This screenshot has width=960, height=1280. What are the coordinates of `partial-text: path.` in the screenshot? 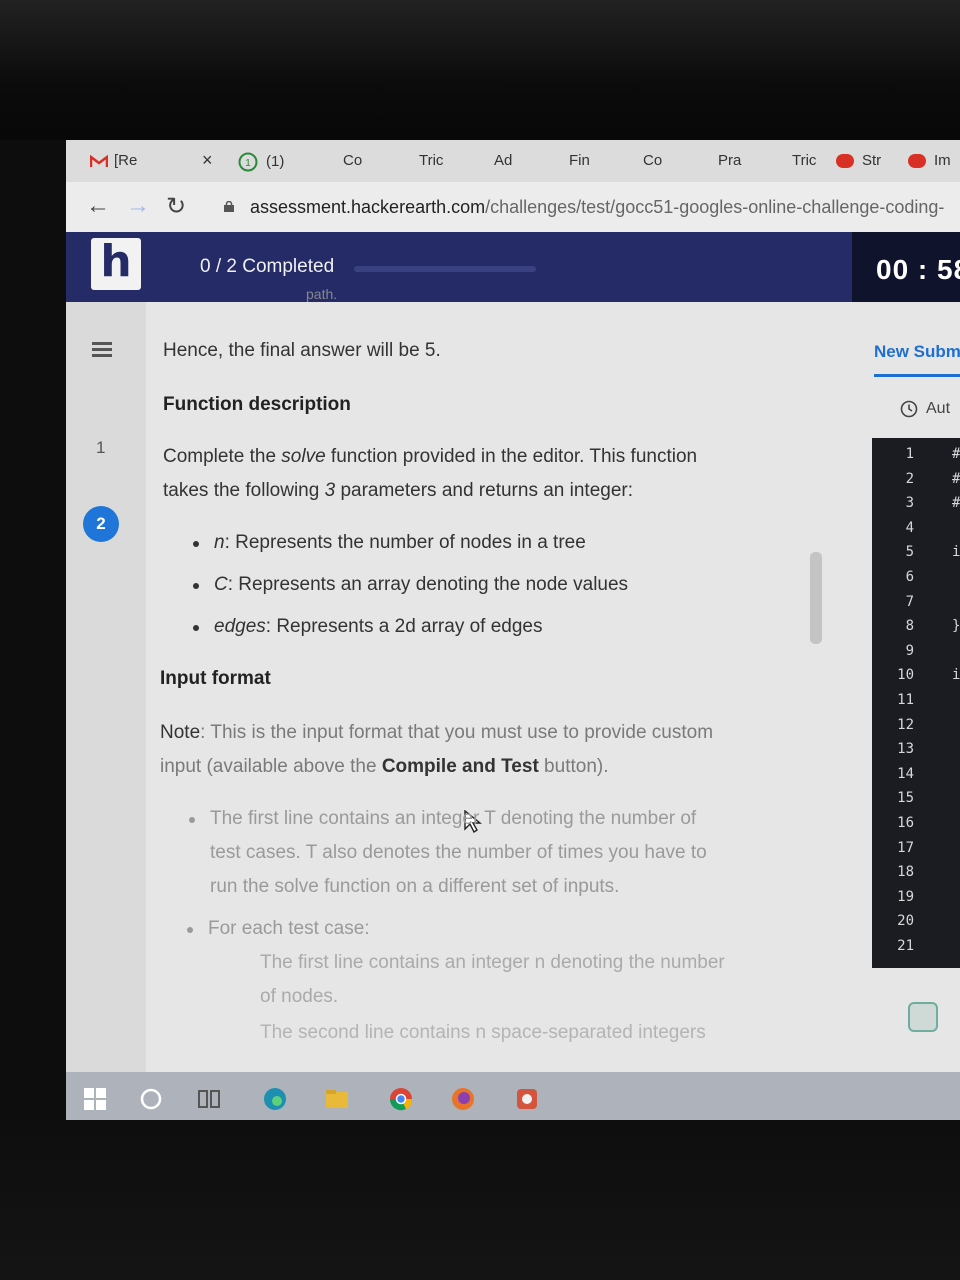 It's located at (322, 294).